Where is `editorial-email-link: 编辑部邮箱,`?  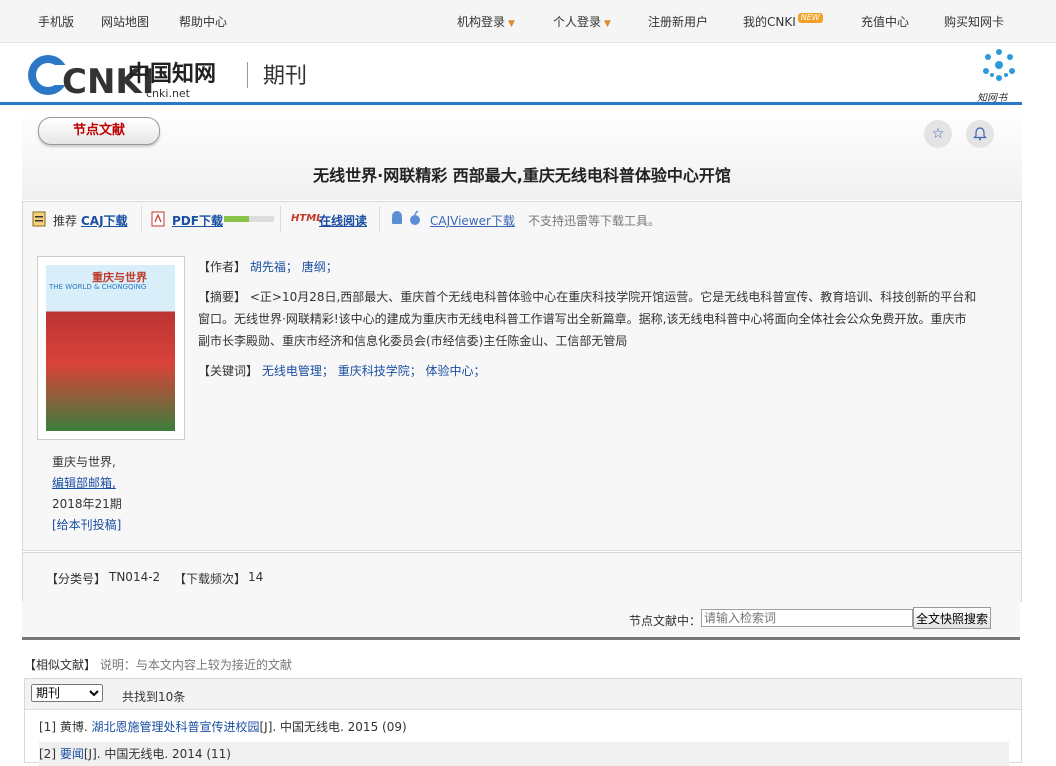
editorial-email-link: 编辑部邮箱, is located at coordinates (84, 483).